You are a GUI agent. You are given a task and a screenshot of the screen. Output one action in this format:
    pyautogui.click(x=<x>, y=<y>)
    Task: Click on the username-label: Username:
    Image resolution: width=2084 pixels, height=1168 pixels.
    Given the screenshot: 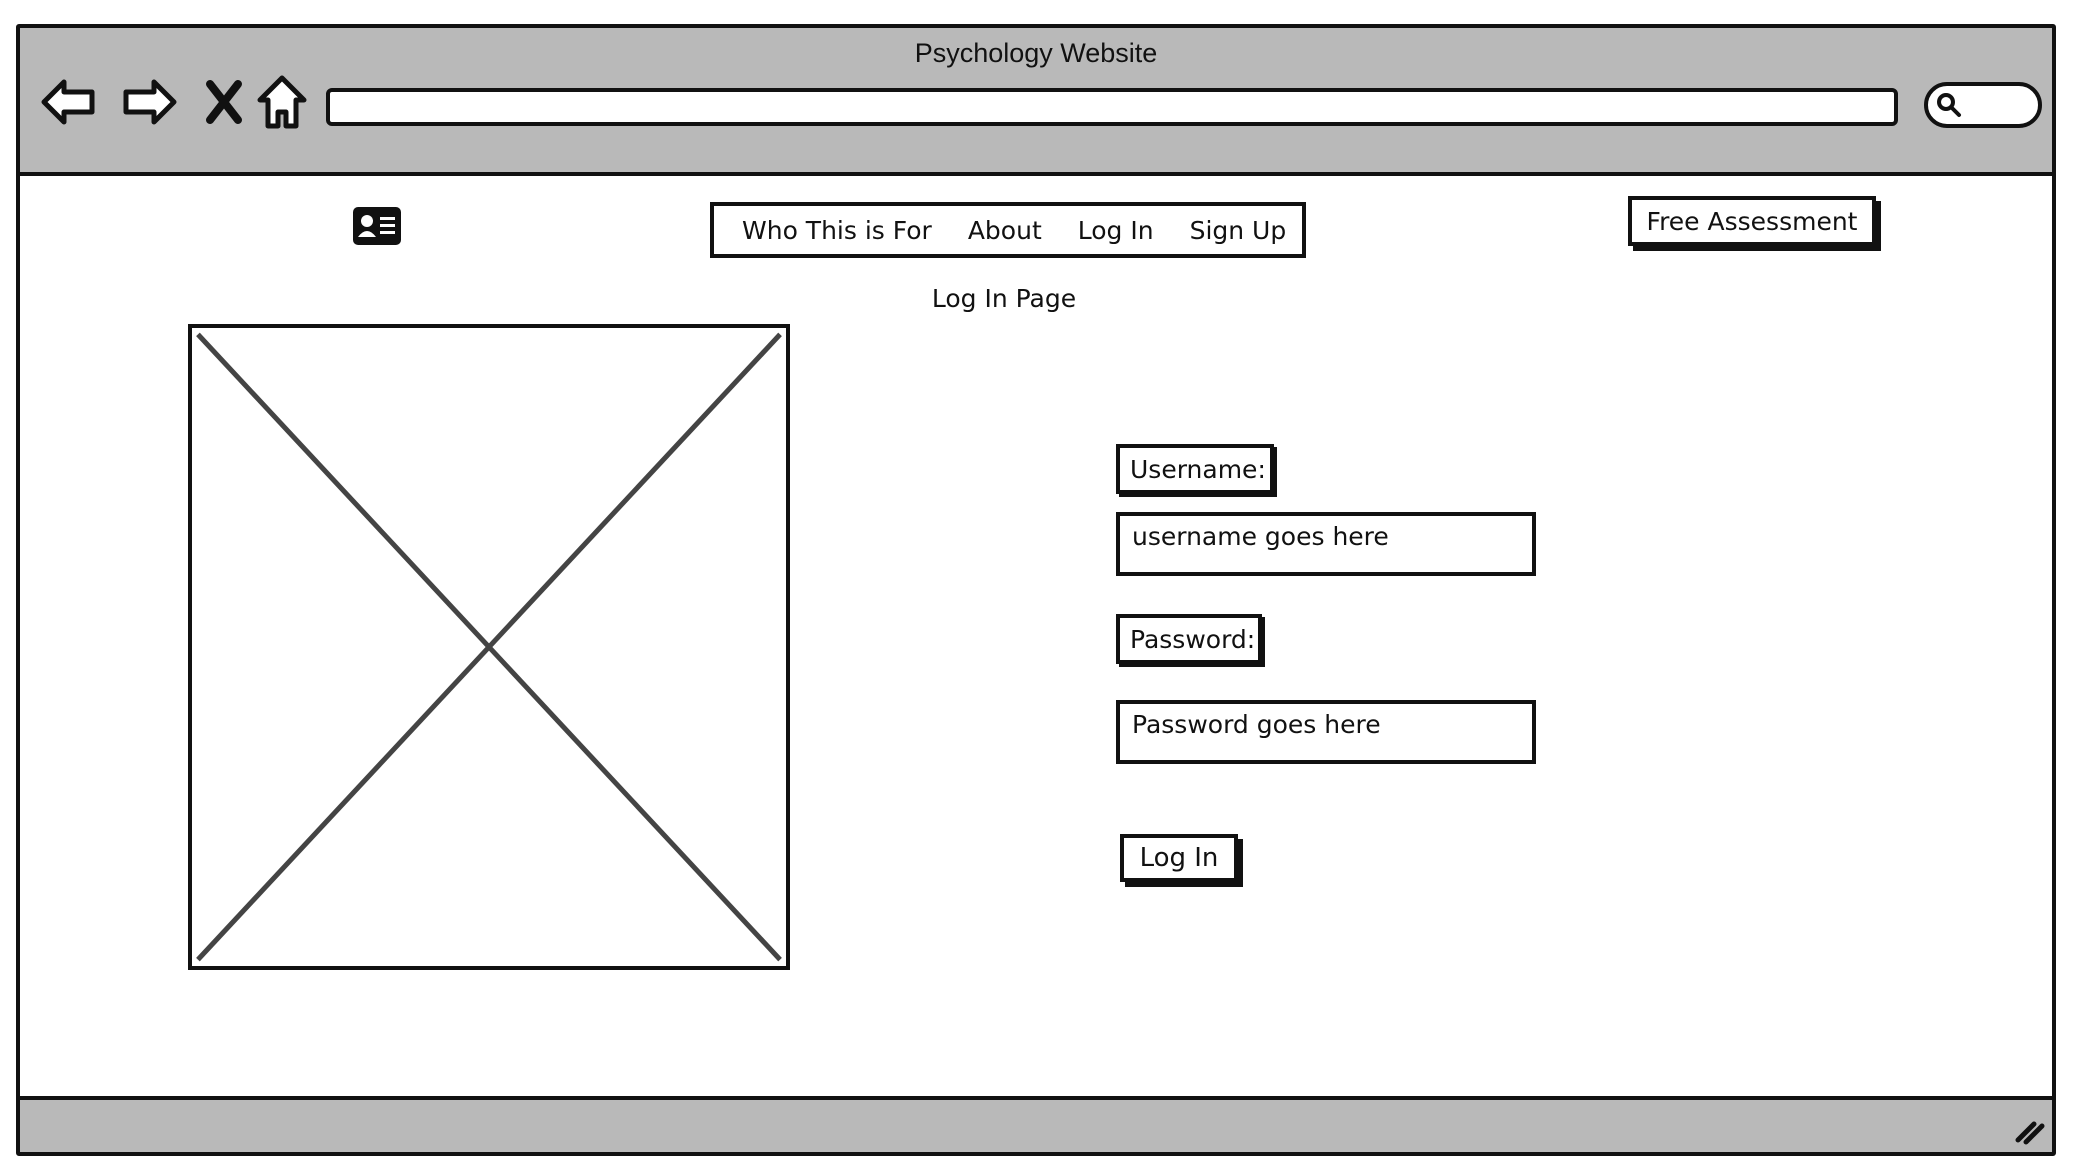 What is the action you would take?
    pyautogui.click(x=1195, y=469)
    